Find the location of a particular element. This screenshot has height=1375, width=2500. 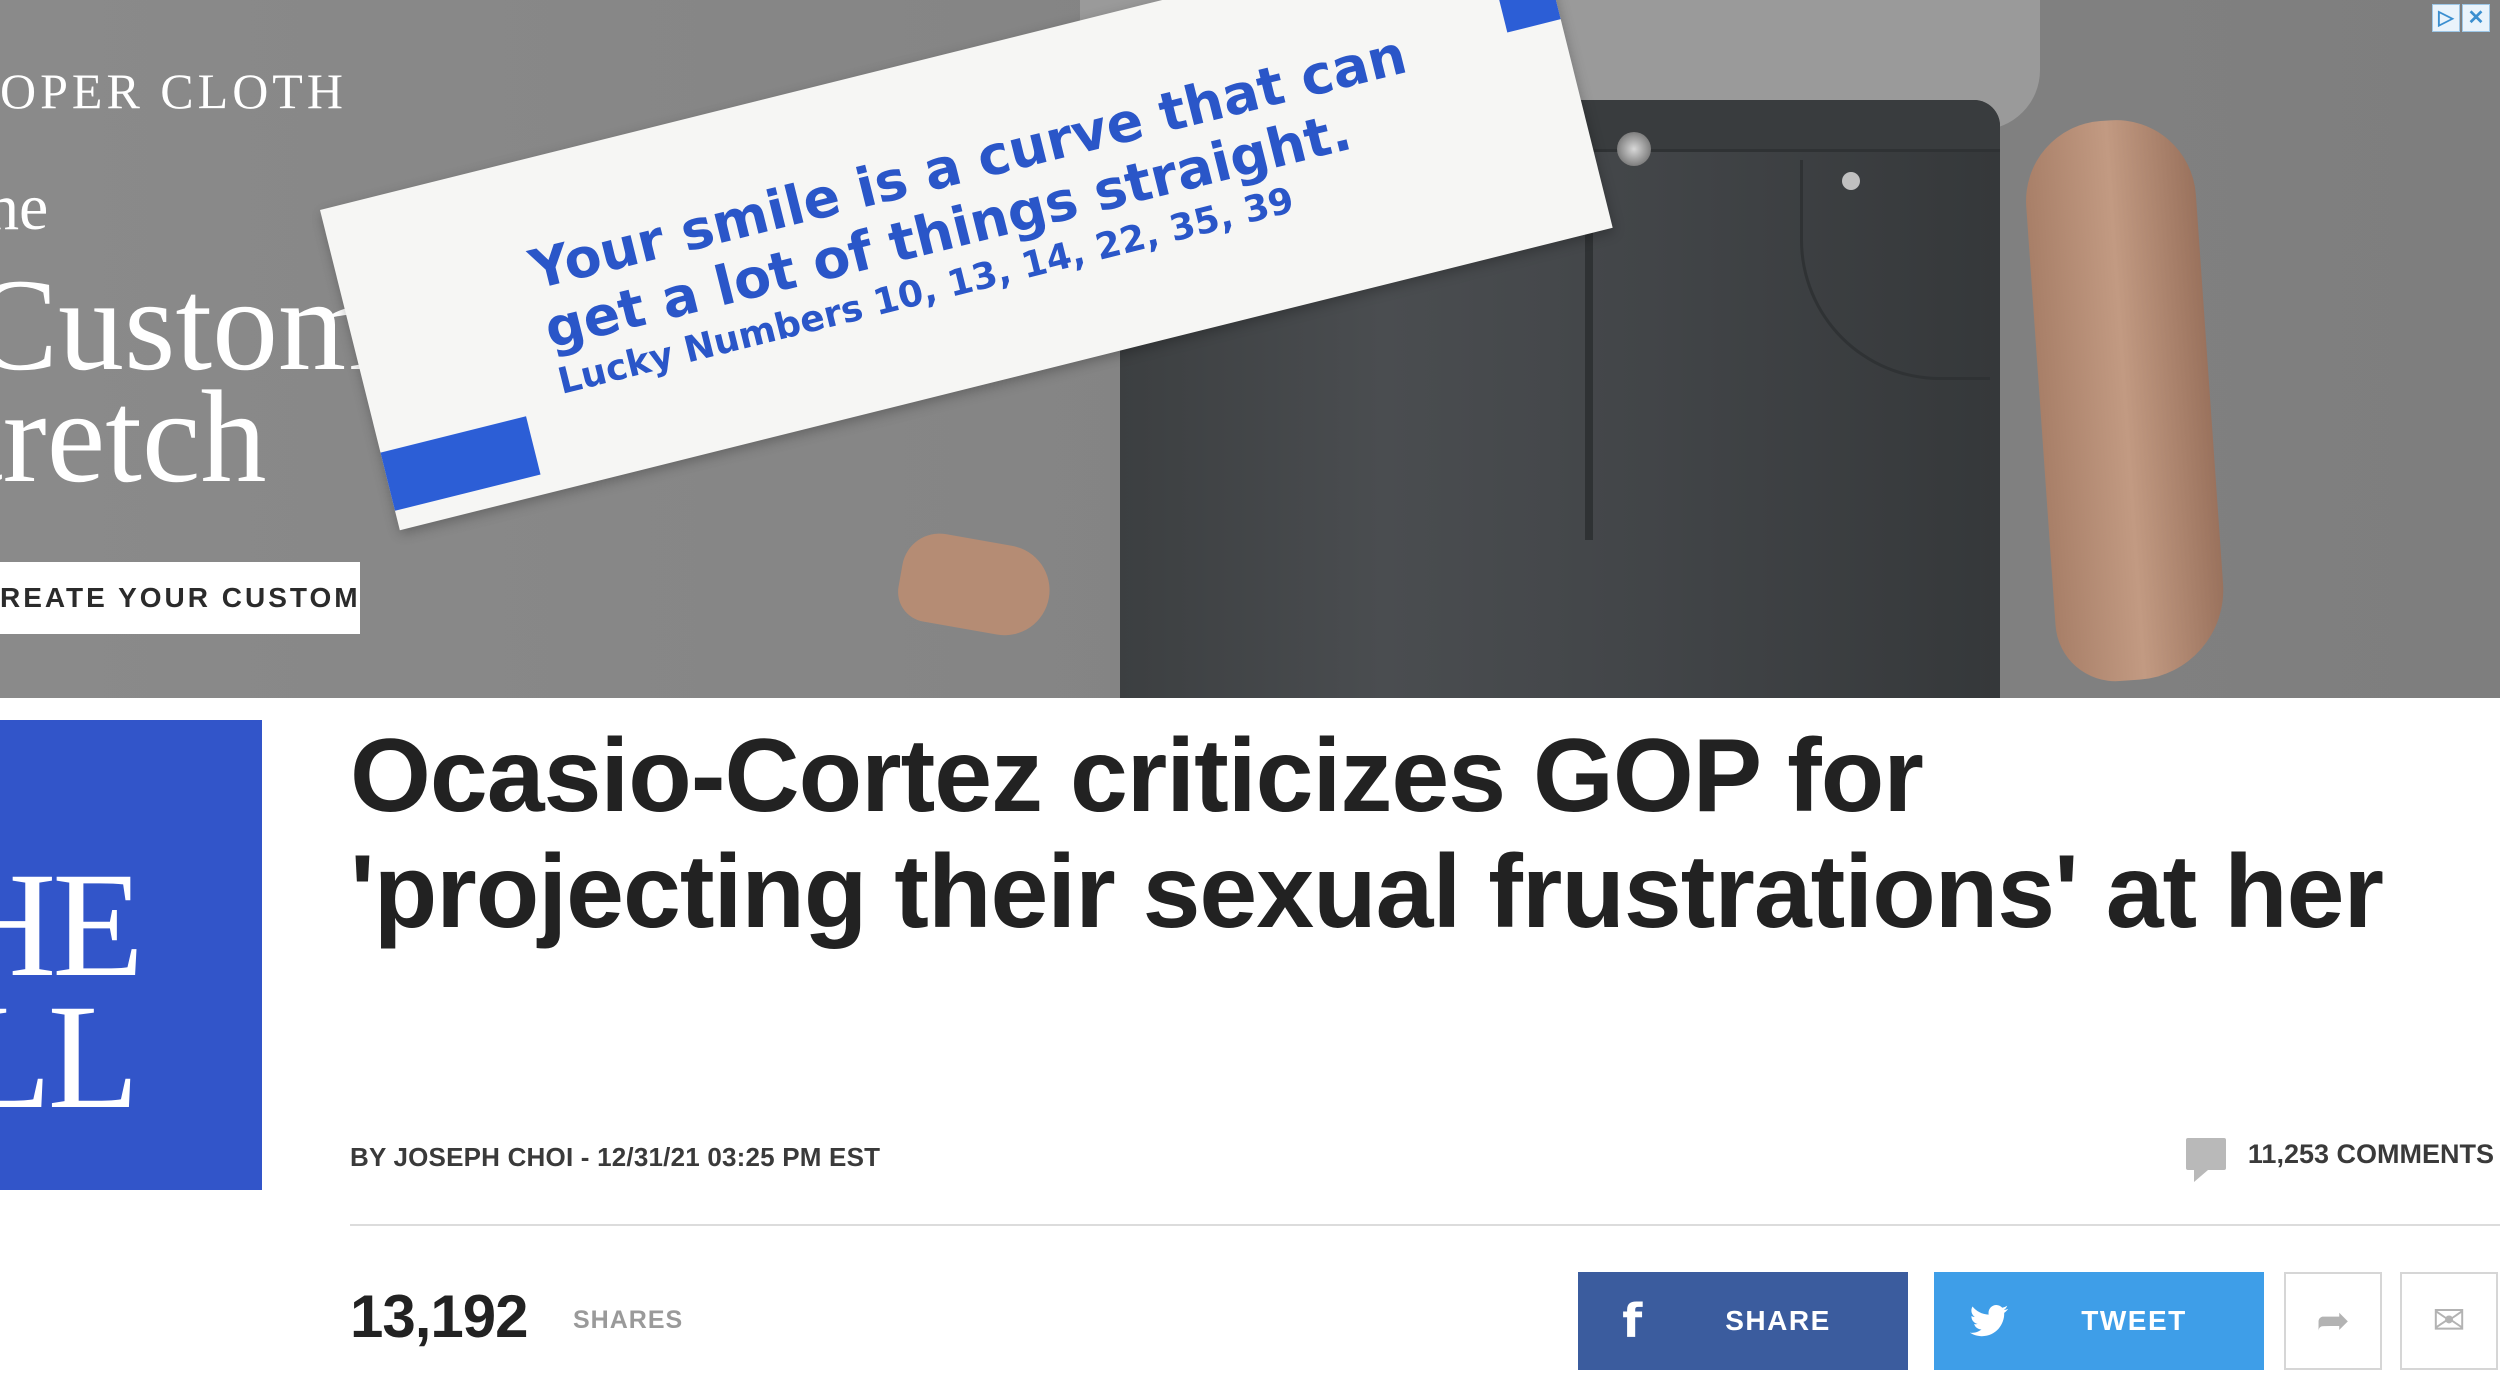

ad-headline-prefix: he is located at coordinates (24, 207).